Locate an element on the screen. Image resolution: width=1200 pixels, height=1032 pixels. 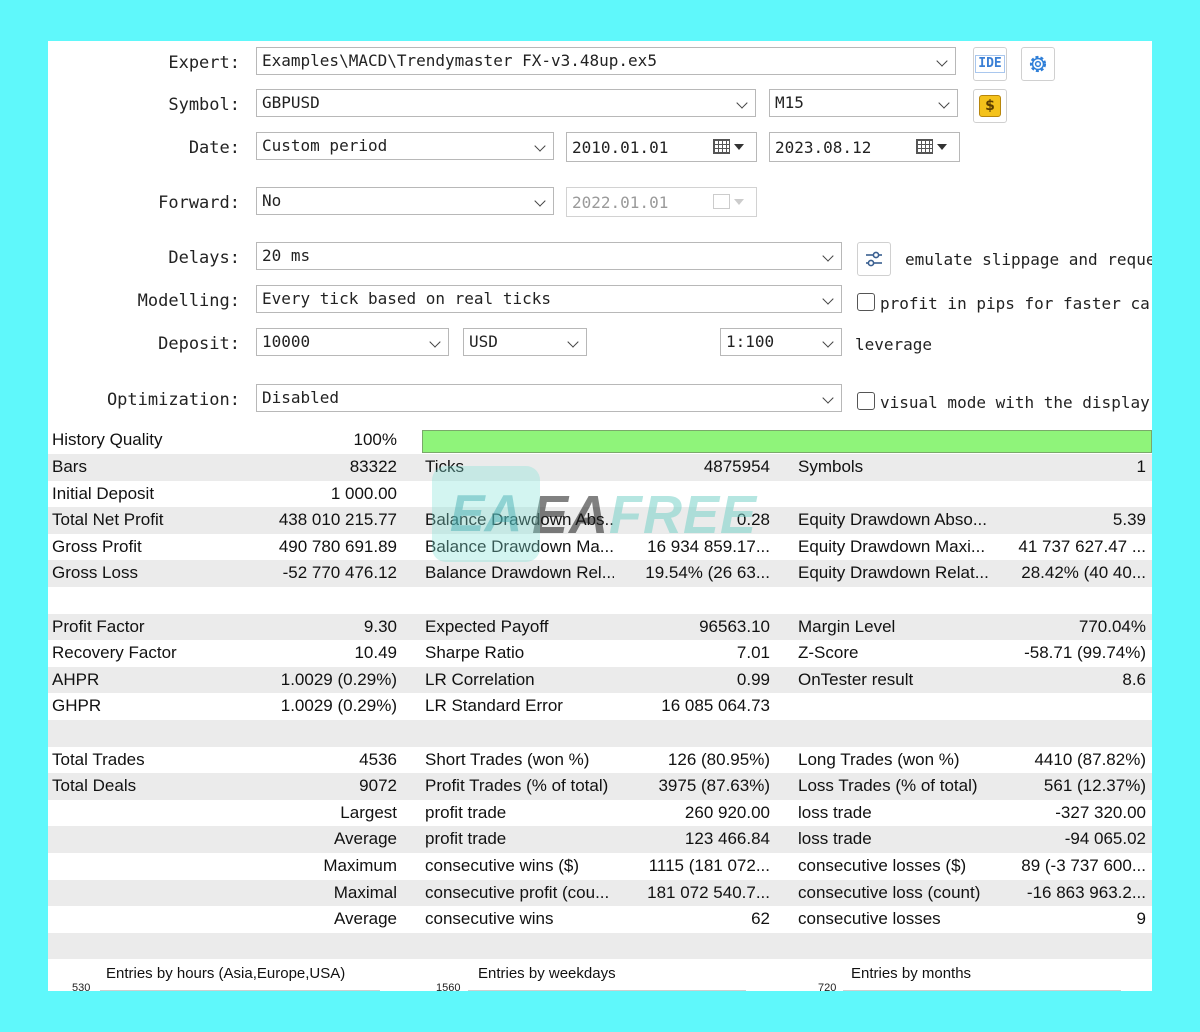
stat-label: LR Standard Error is located at coordinates (494, 706).